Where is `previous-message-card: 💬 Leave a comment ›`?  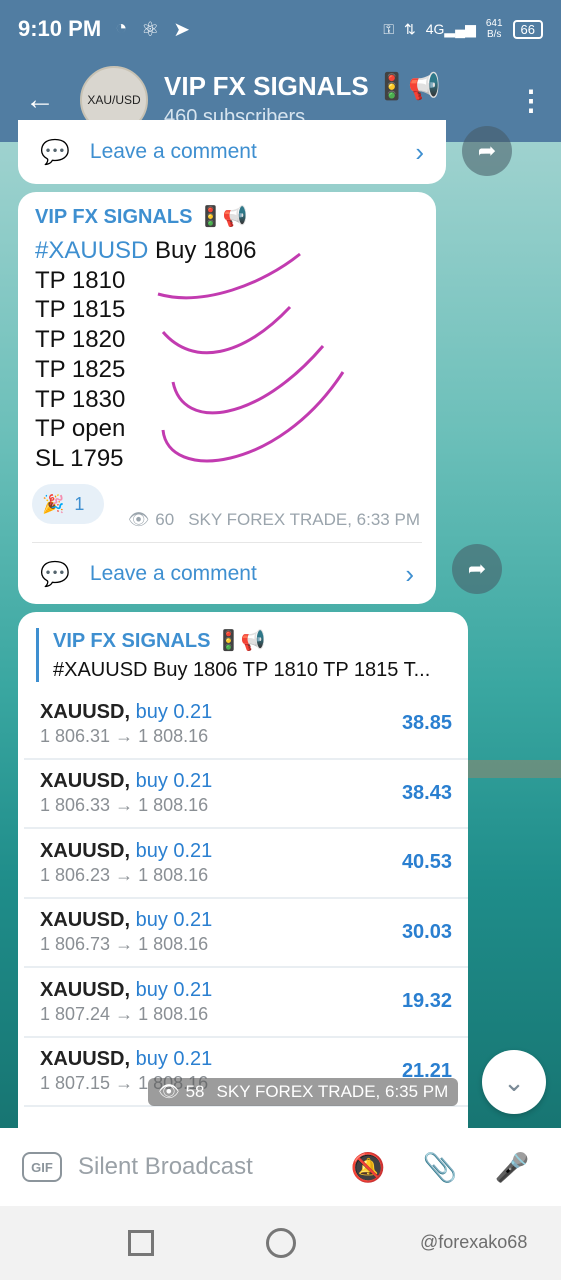 previous-message-card: 💬 Leave a comment › is located at coordinates (232, 152).